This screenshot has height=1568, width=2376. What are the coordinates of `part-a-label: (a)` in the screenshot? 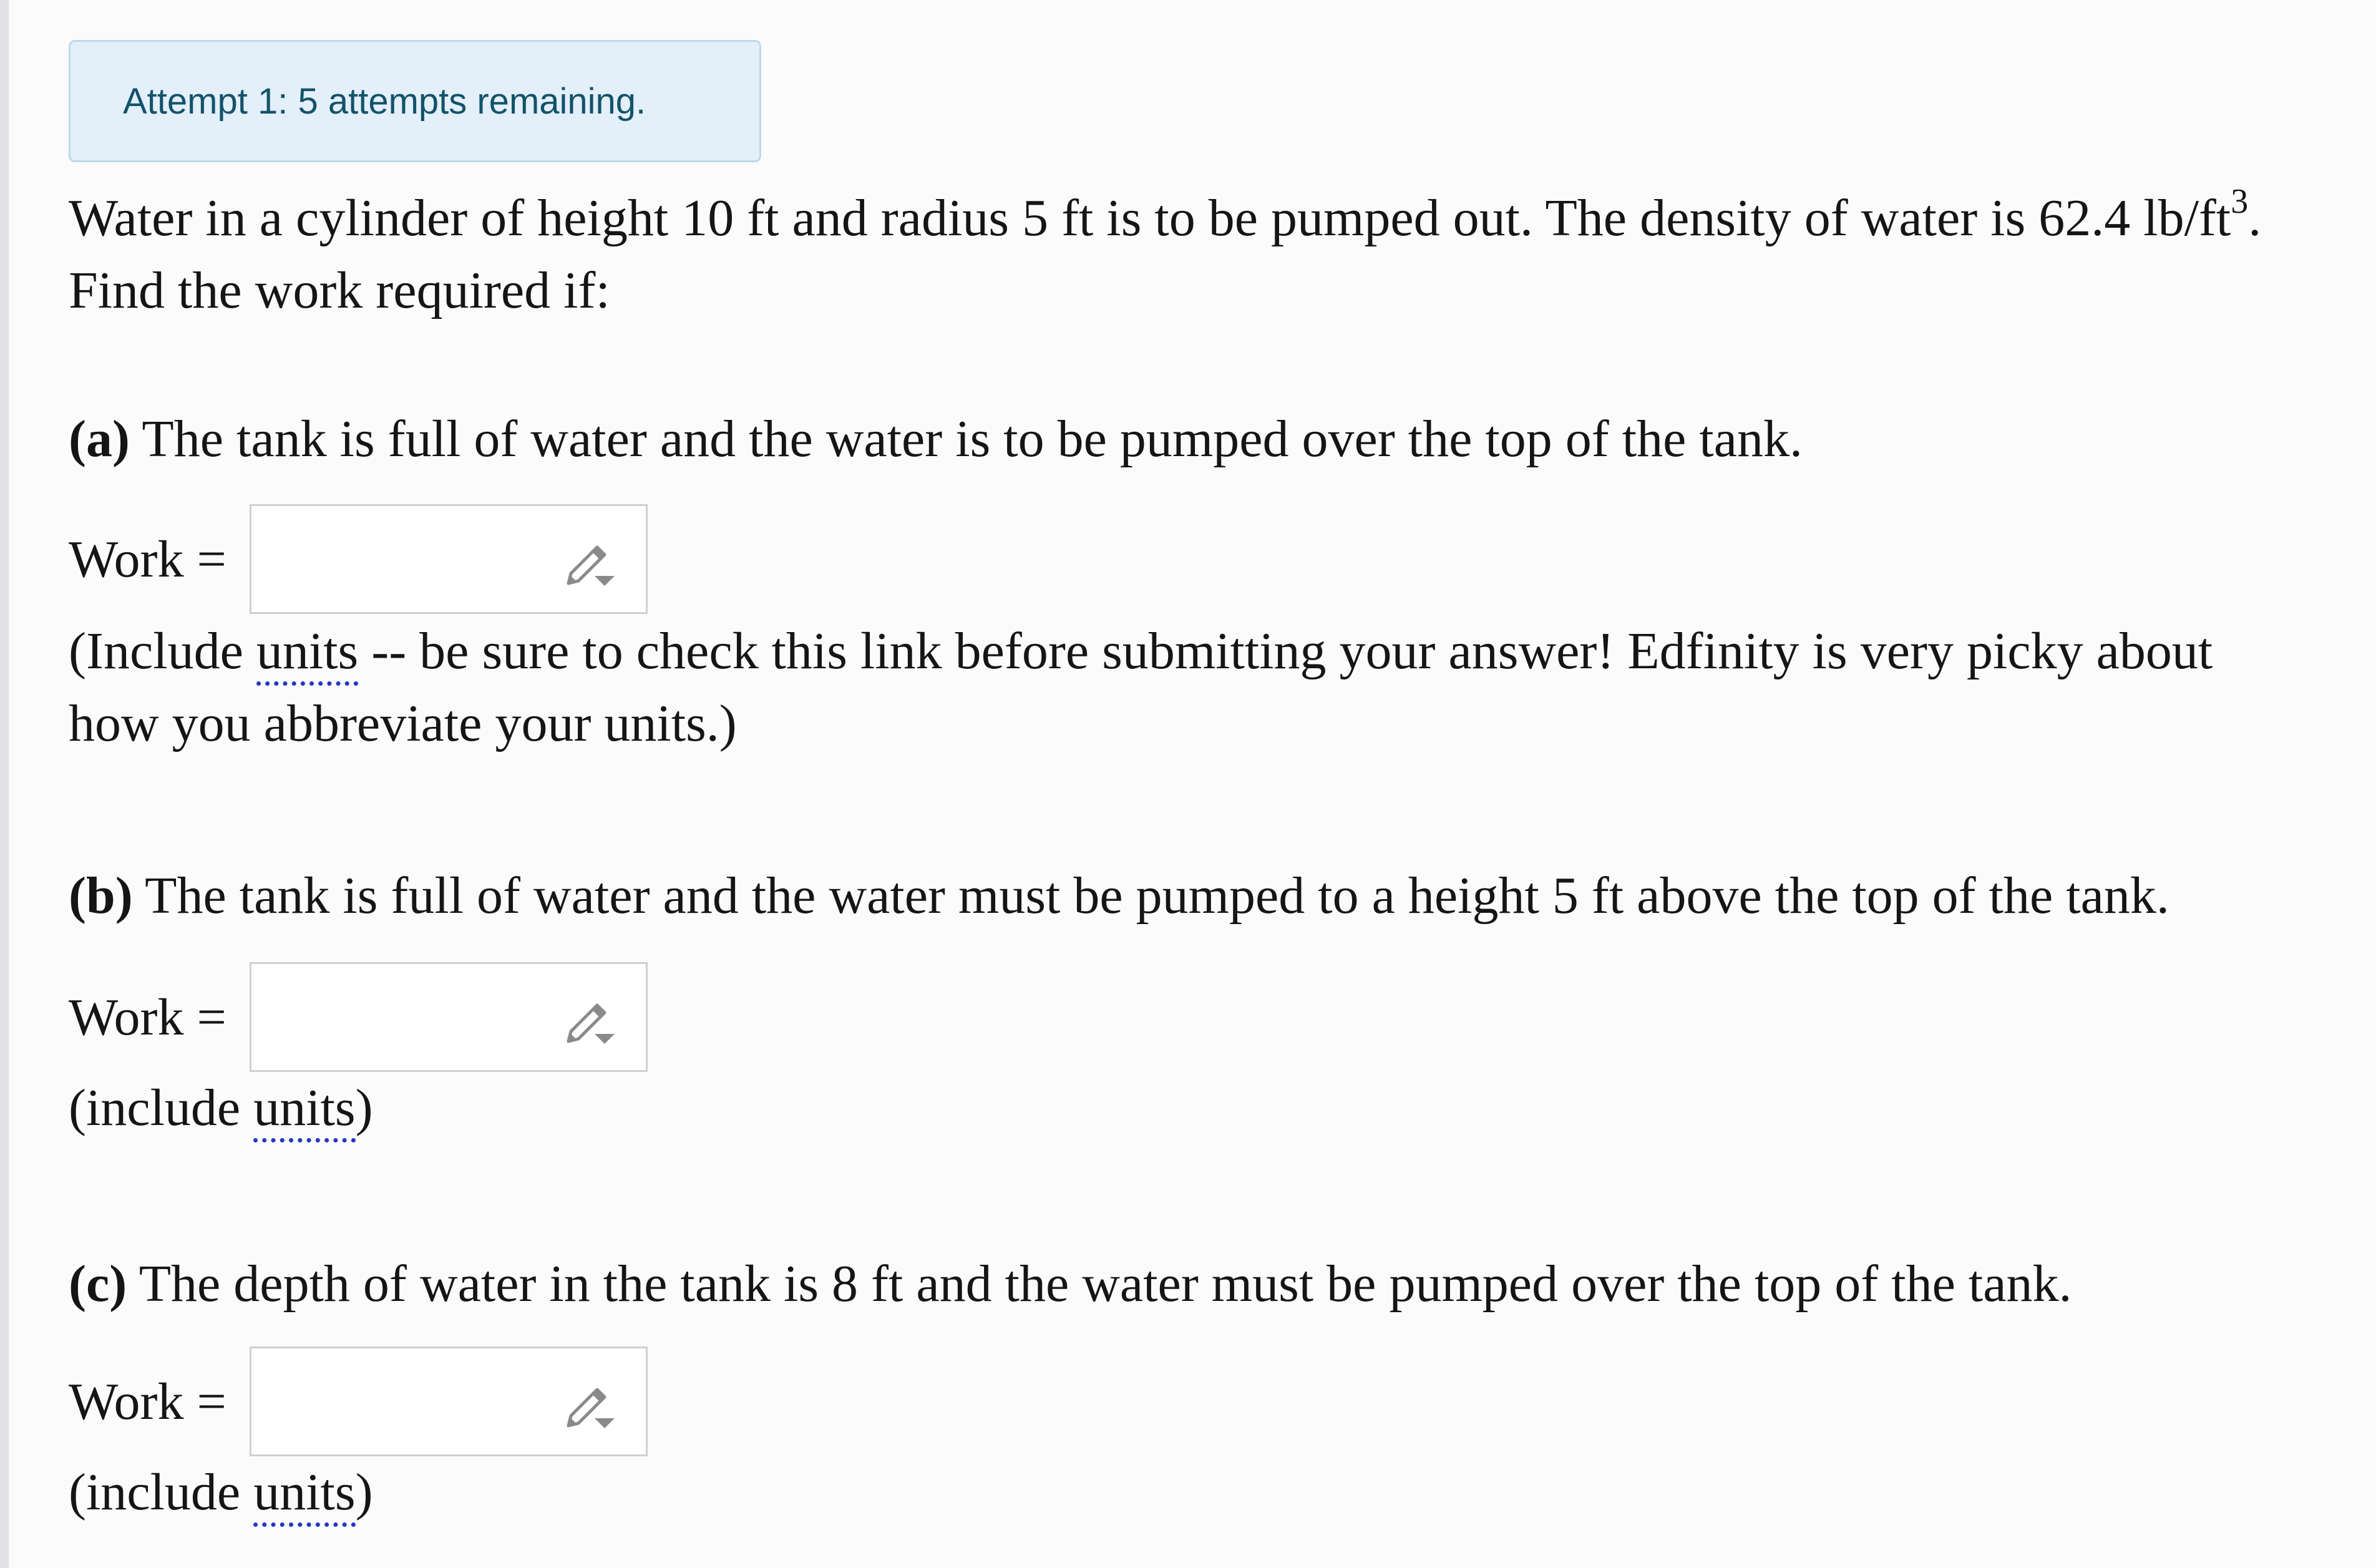 It's located at (100, 439).